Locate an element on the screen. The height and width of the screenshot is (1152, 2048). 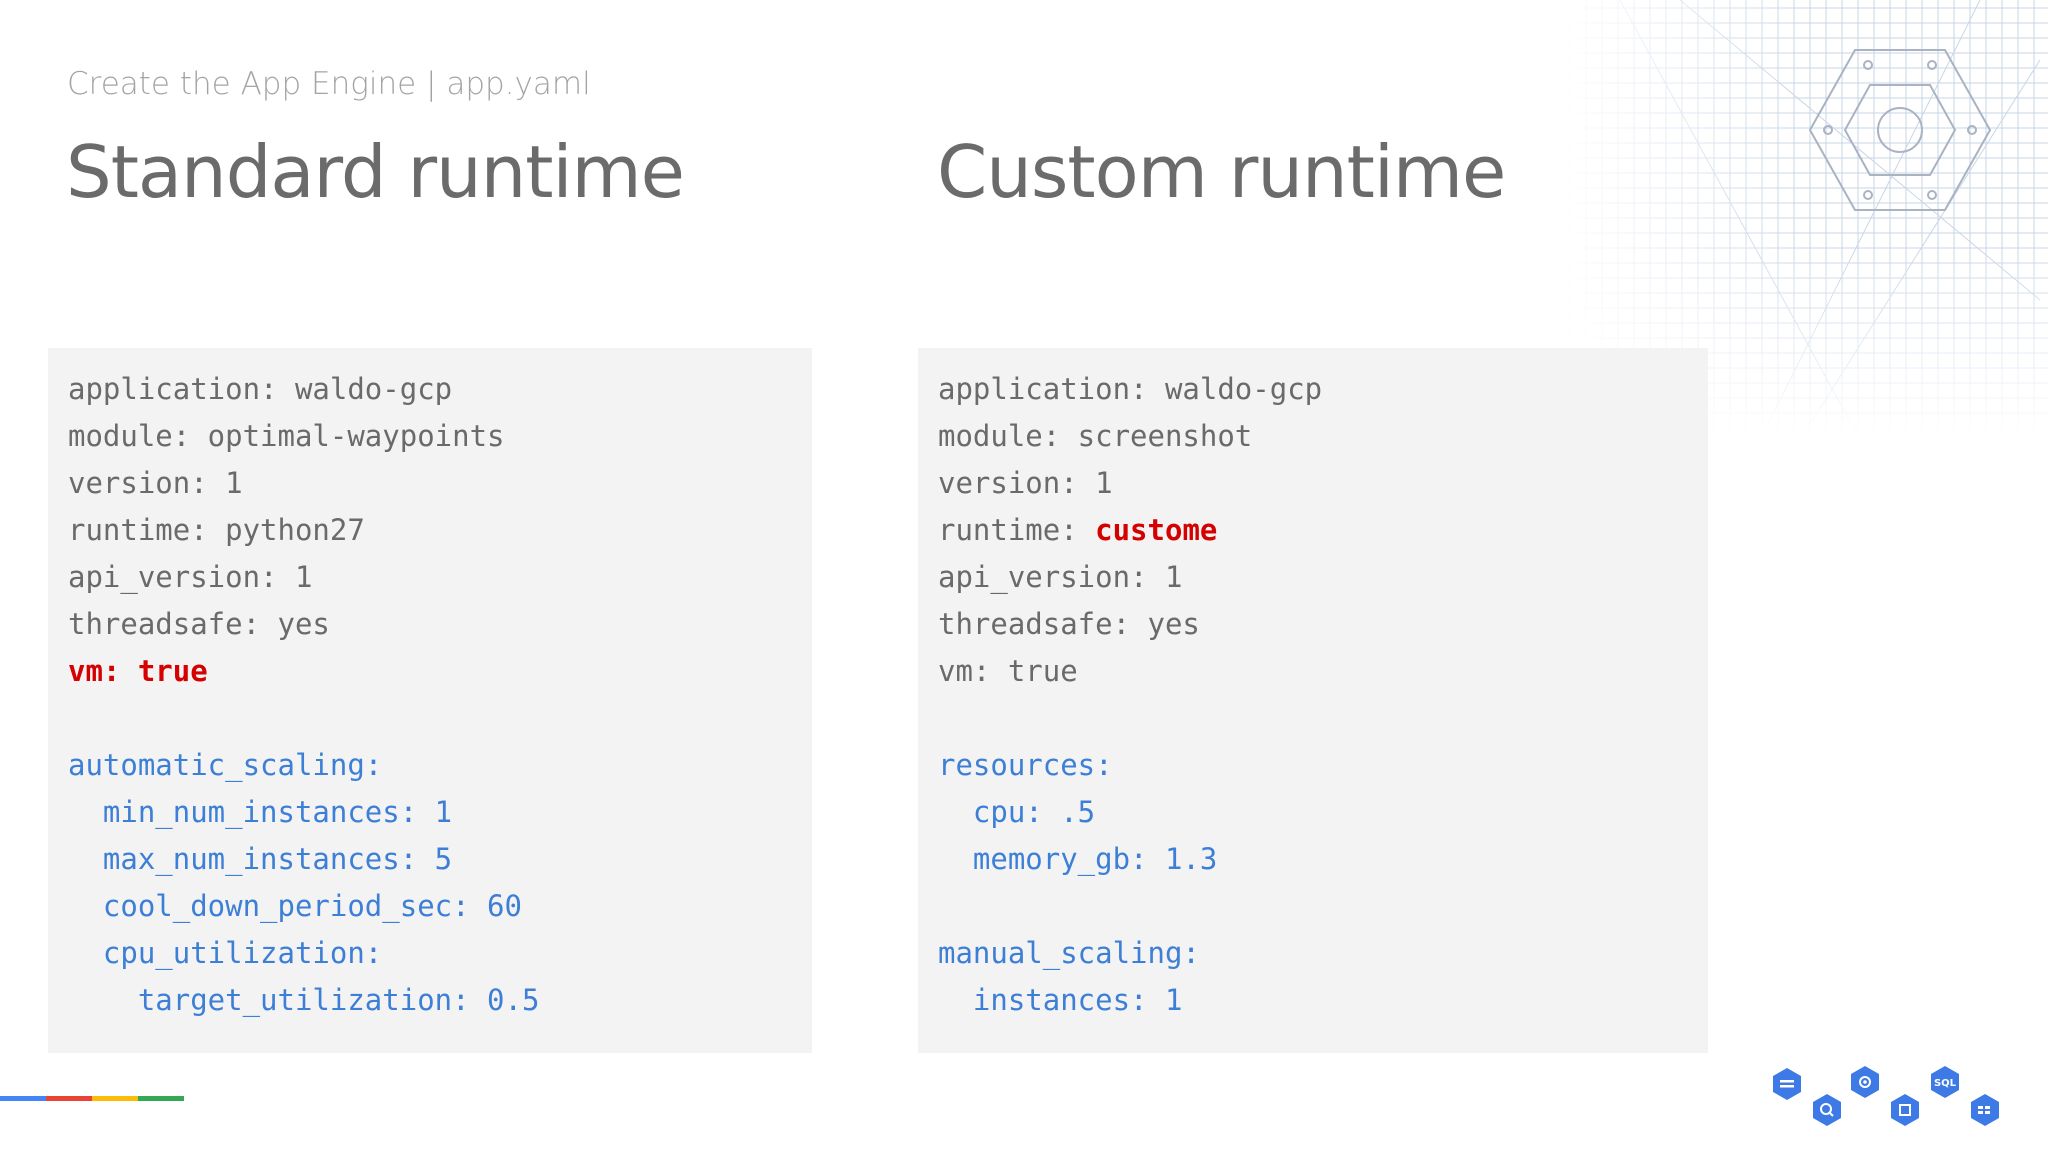
runtime-key: runtime: is located at coordinates (1017, 530).